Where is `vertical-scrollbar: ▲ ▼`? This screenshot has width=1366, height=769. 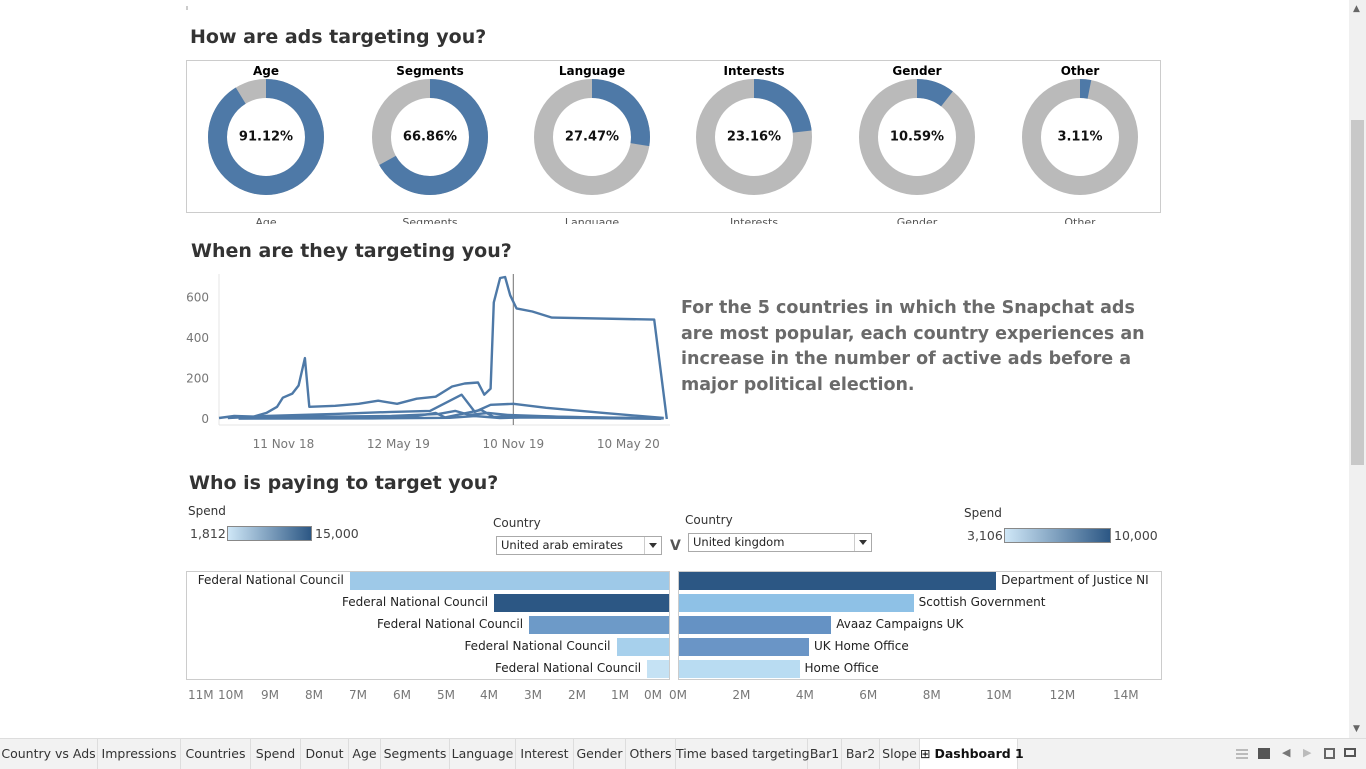 vertical-scrollbar: ▲ ▼ is located at coordinates (1357, 369).